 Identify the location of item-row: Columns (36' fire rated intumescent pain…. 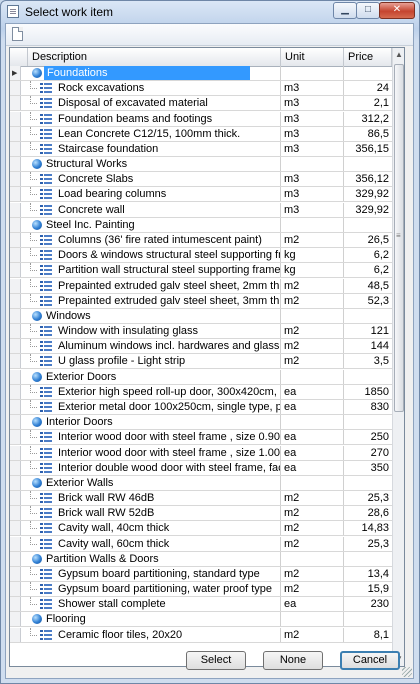
(201, 240).